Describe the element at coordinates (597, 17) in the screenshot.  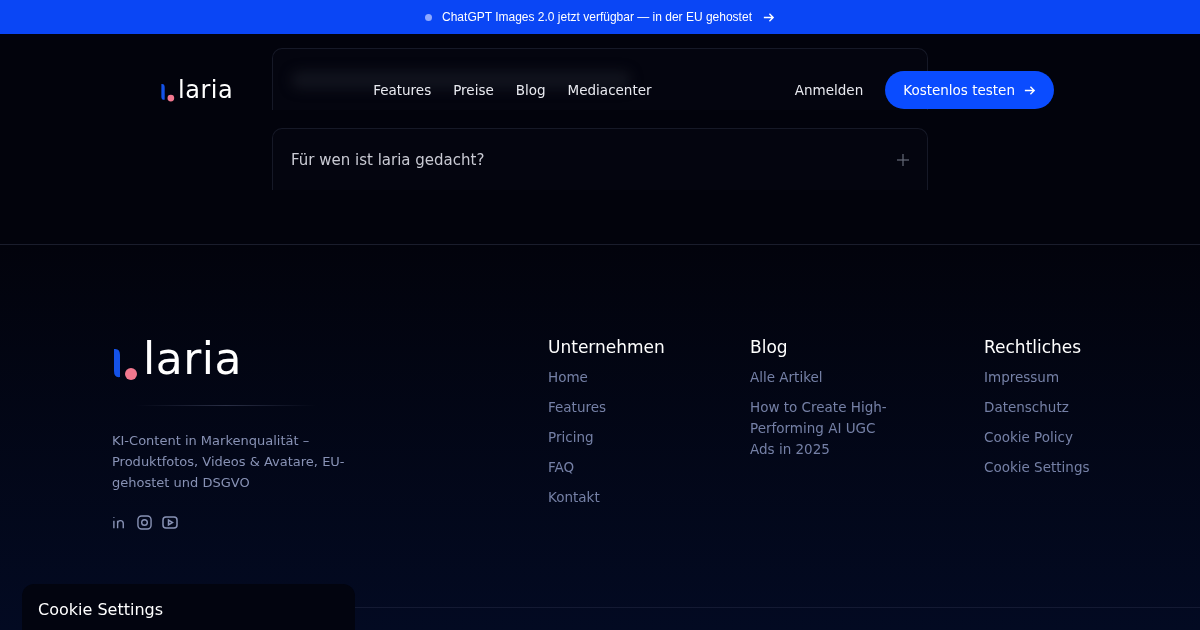
I see `announcement-text: ChatGPT Images 2.0 jetzt verfügbar — in der EU gehostet` at that location.